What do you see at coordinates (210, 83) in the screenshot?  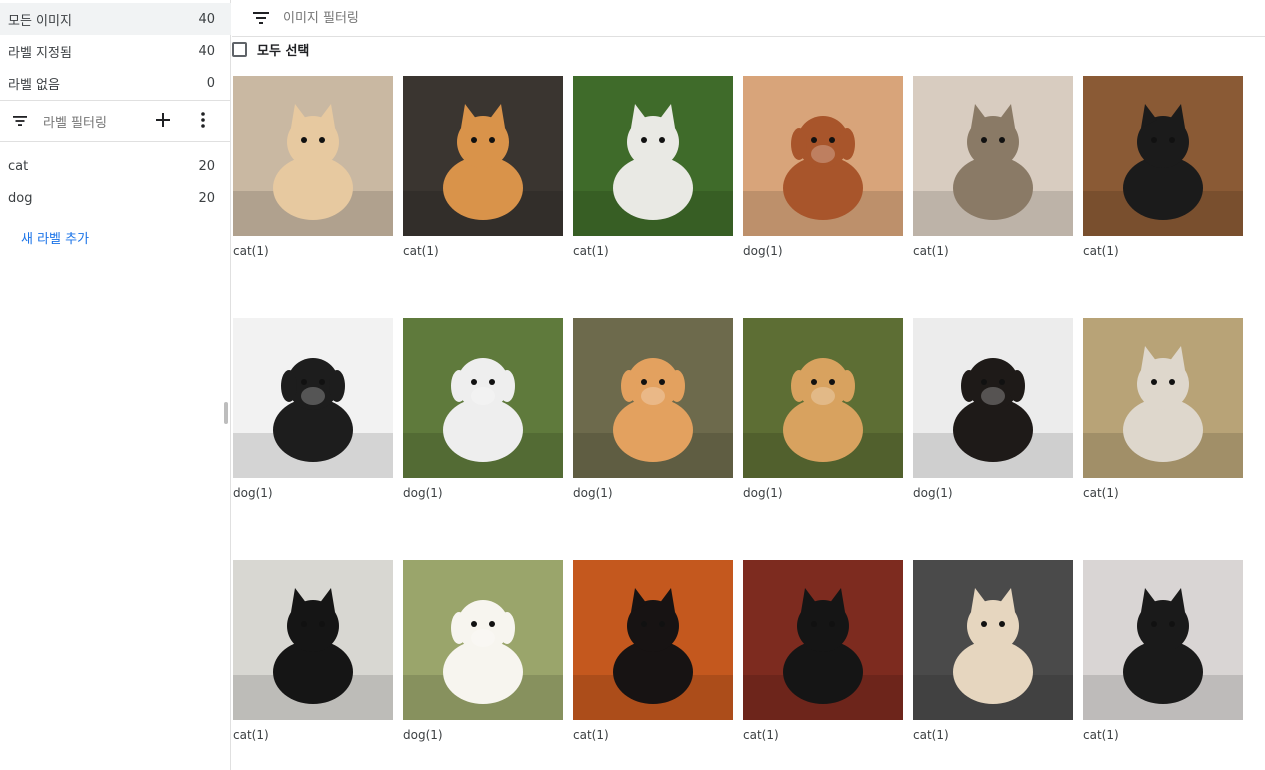 I see `sidebar-item-count: 0` at bounding box center [210, 83].